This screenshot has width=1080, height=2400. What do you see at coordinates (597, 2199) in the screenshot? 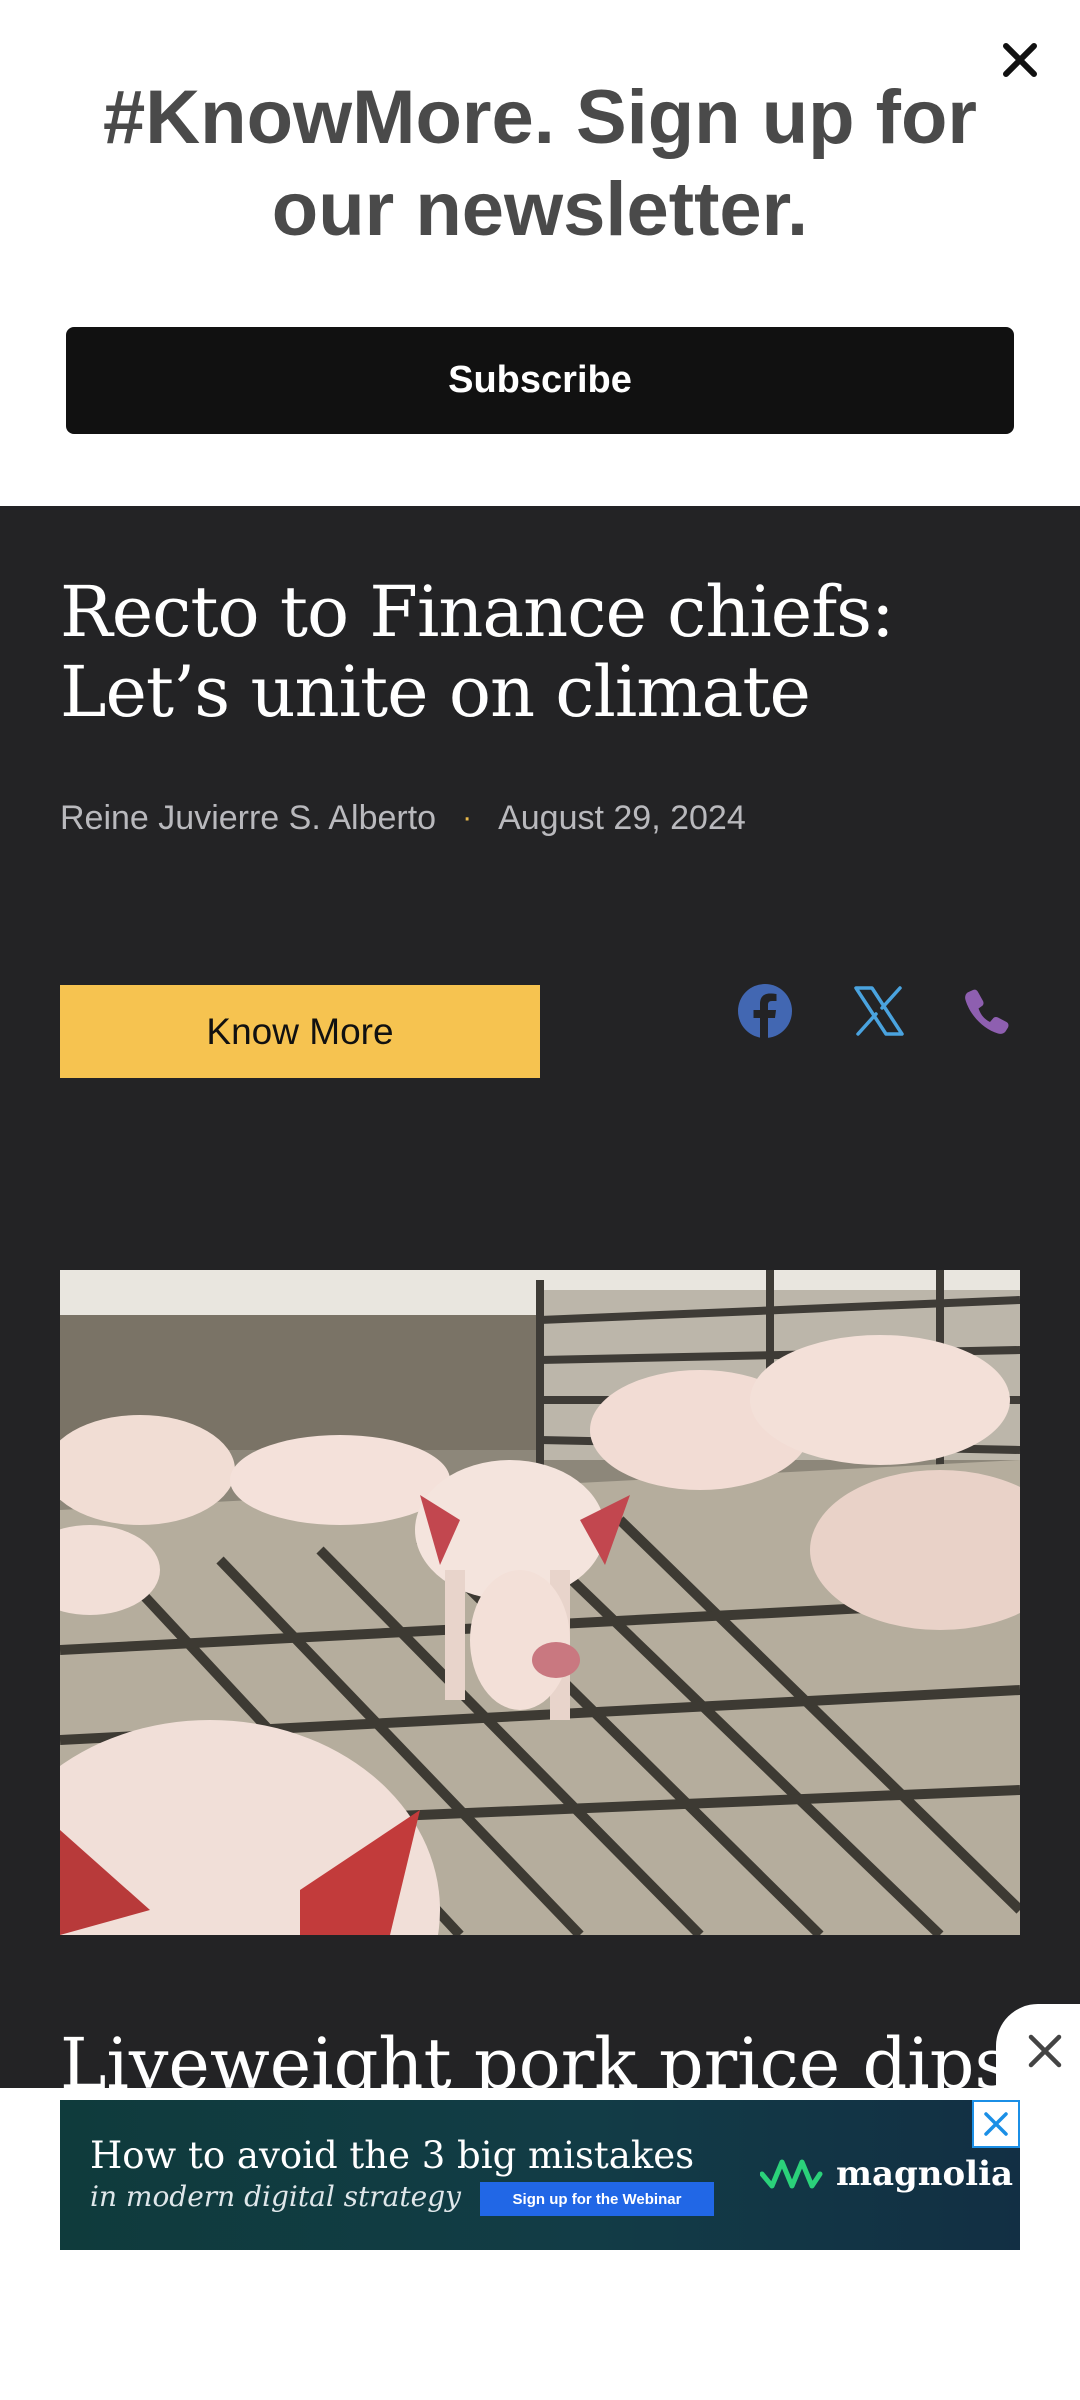
I see `ad-cta-button: Sign up for the Webinar` at bounding box center [597, 2199].